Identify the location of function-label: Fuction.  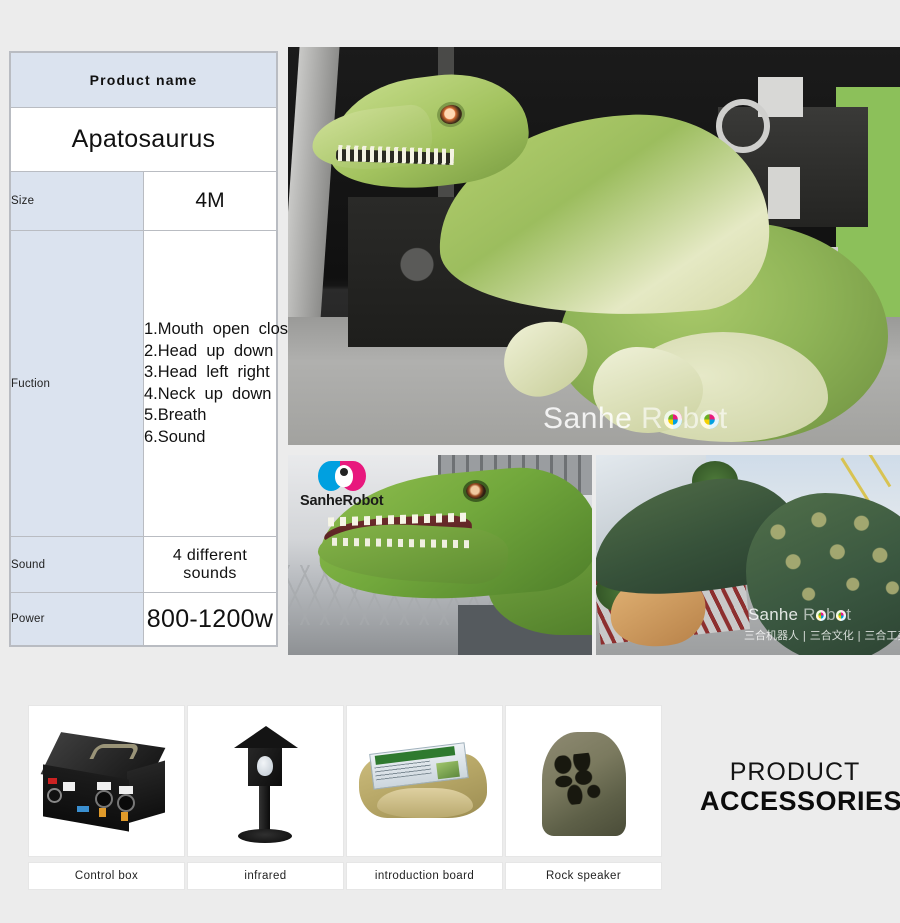
(77, 383).